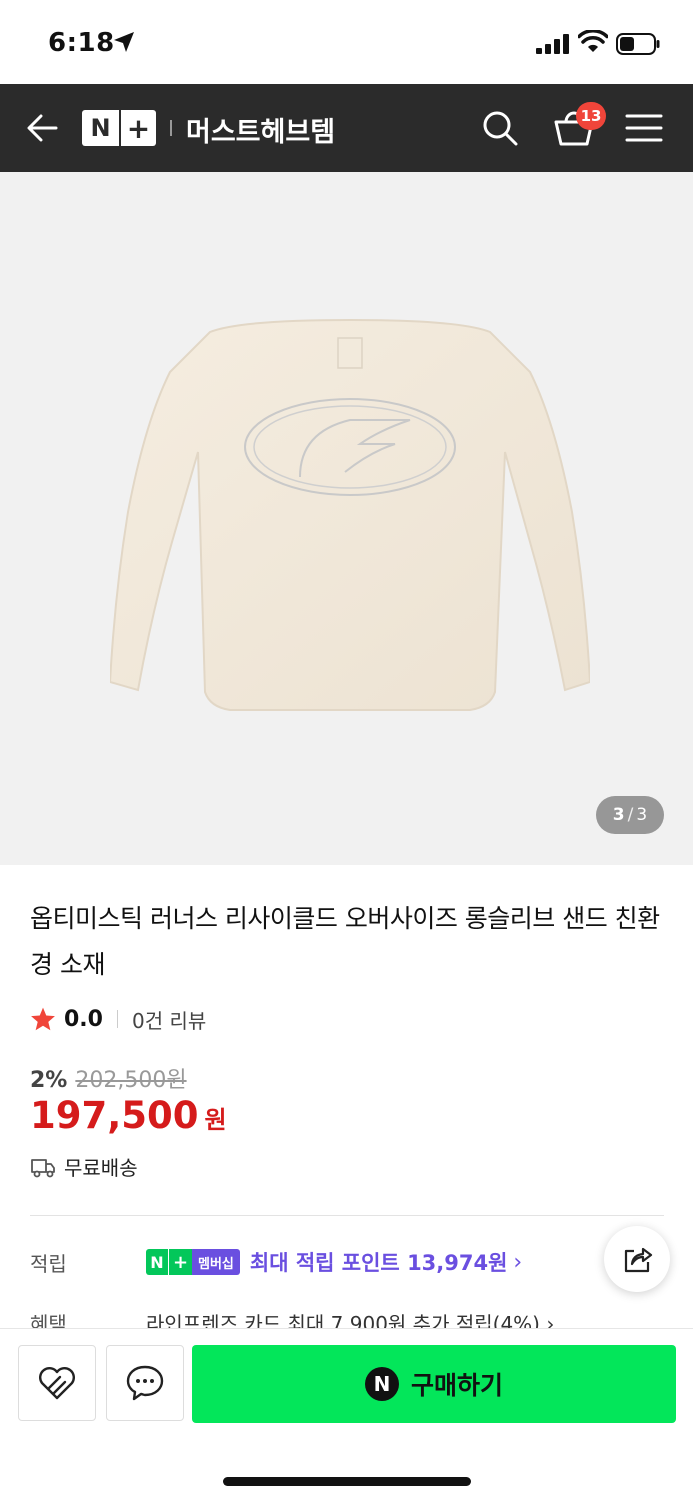 Image resolution: width=693 pixels, height=1500 pixels. I want to click on truck-icon, so click(43, 1167).